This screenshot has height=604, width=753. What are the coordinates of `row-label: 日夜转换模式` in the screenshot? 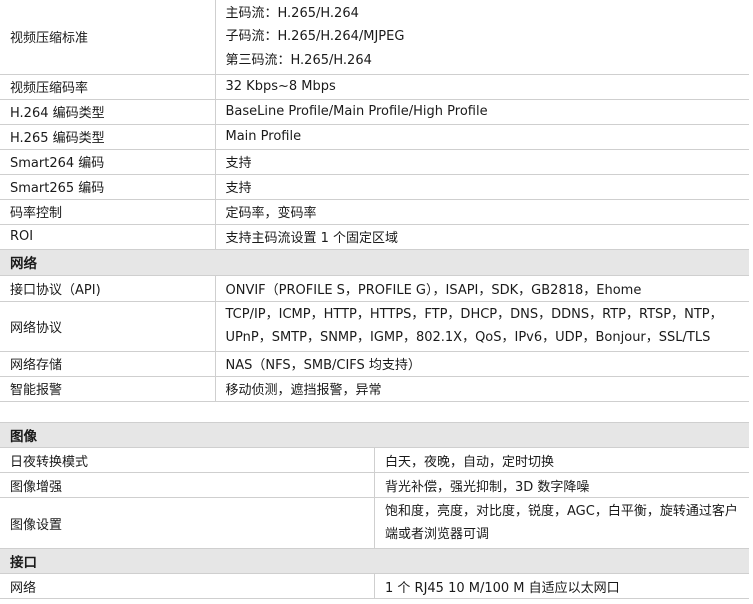 It's located at (187, 460).